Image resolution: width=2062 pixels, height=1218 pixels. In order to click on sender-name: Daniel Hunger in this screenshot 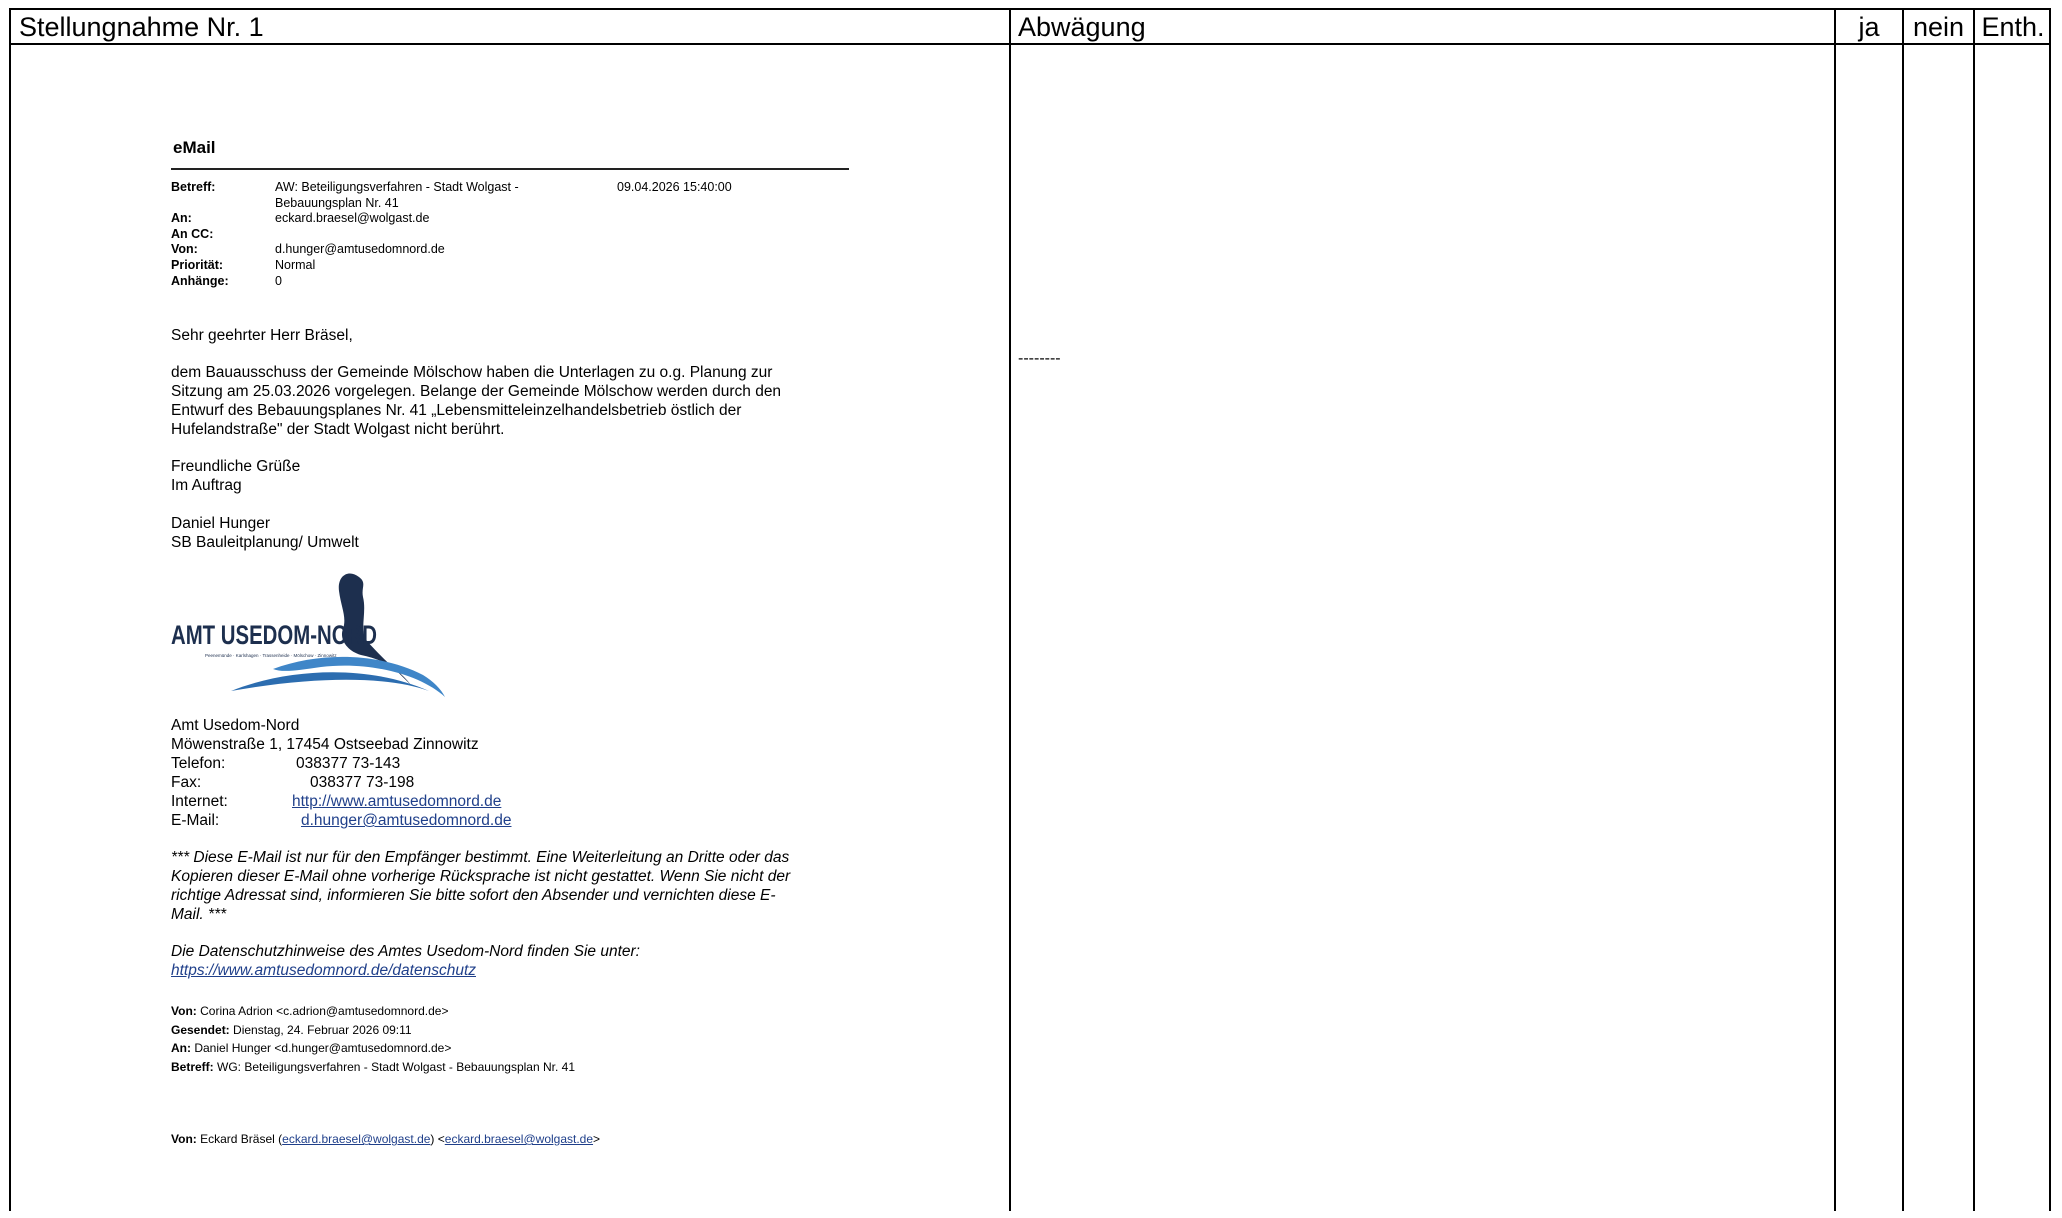, I will do `click(221, 523)`.